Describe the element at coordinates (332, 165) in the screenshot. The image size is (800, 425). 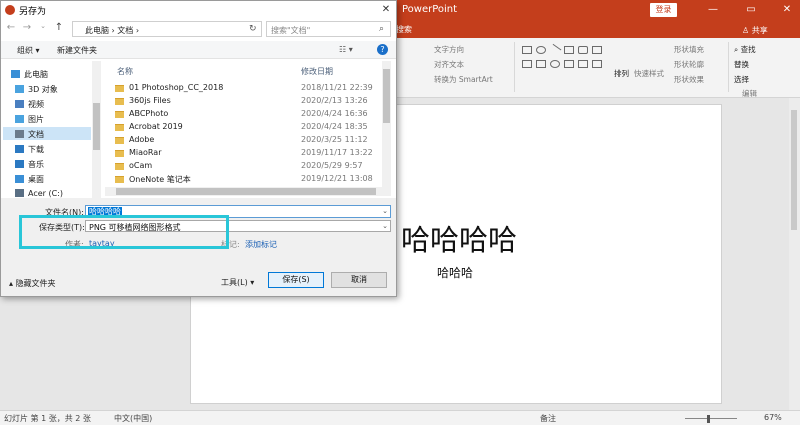
I see `file-date: 2020/5/29 9:57` at that location.